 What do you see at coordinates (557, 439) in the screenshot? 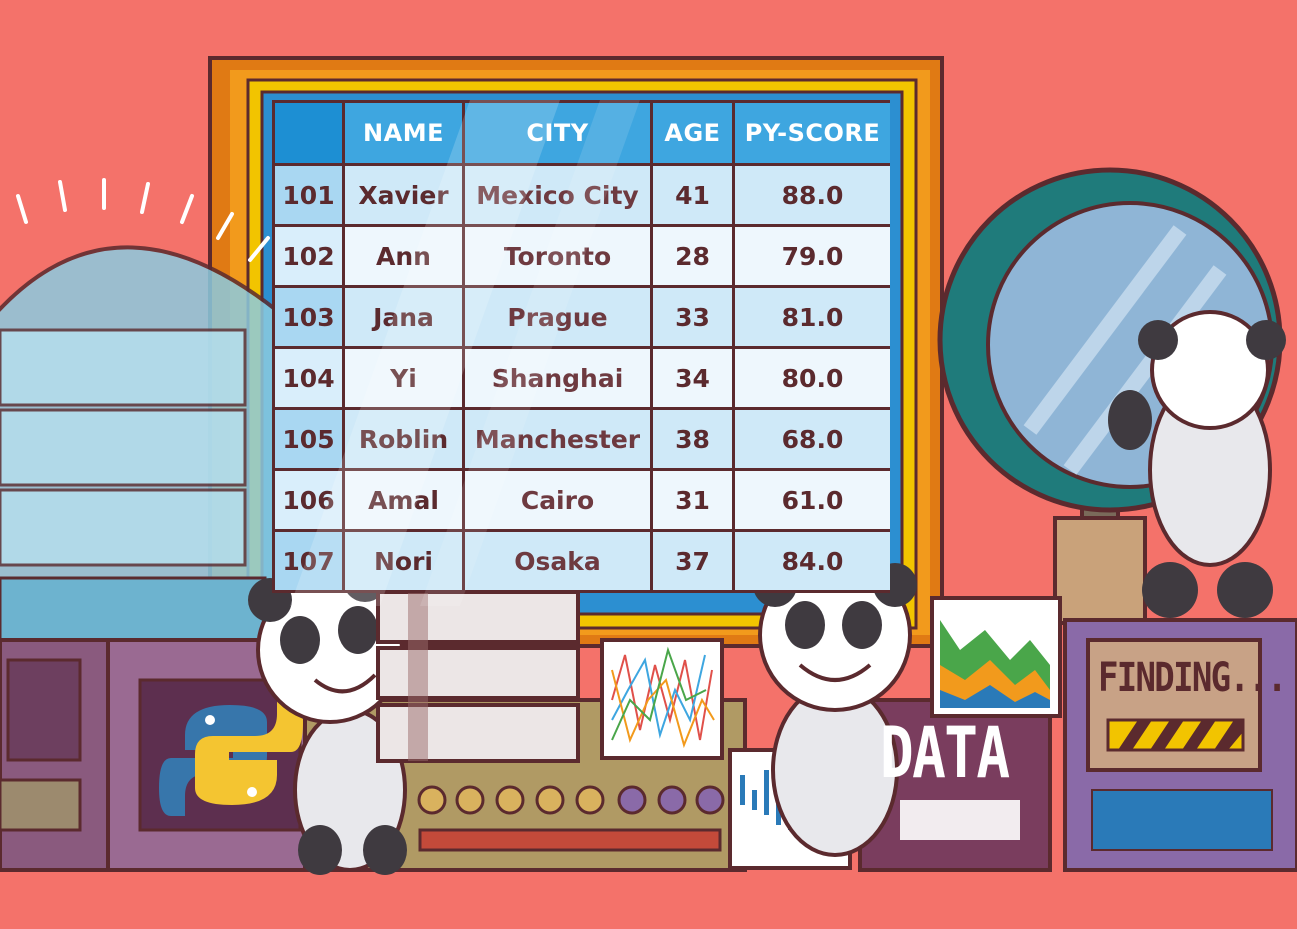
I see `cell-city: Manchester` at bounding box center [557, 439].